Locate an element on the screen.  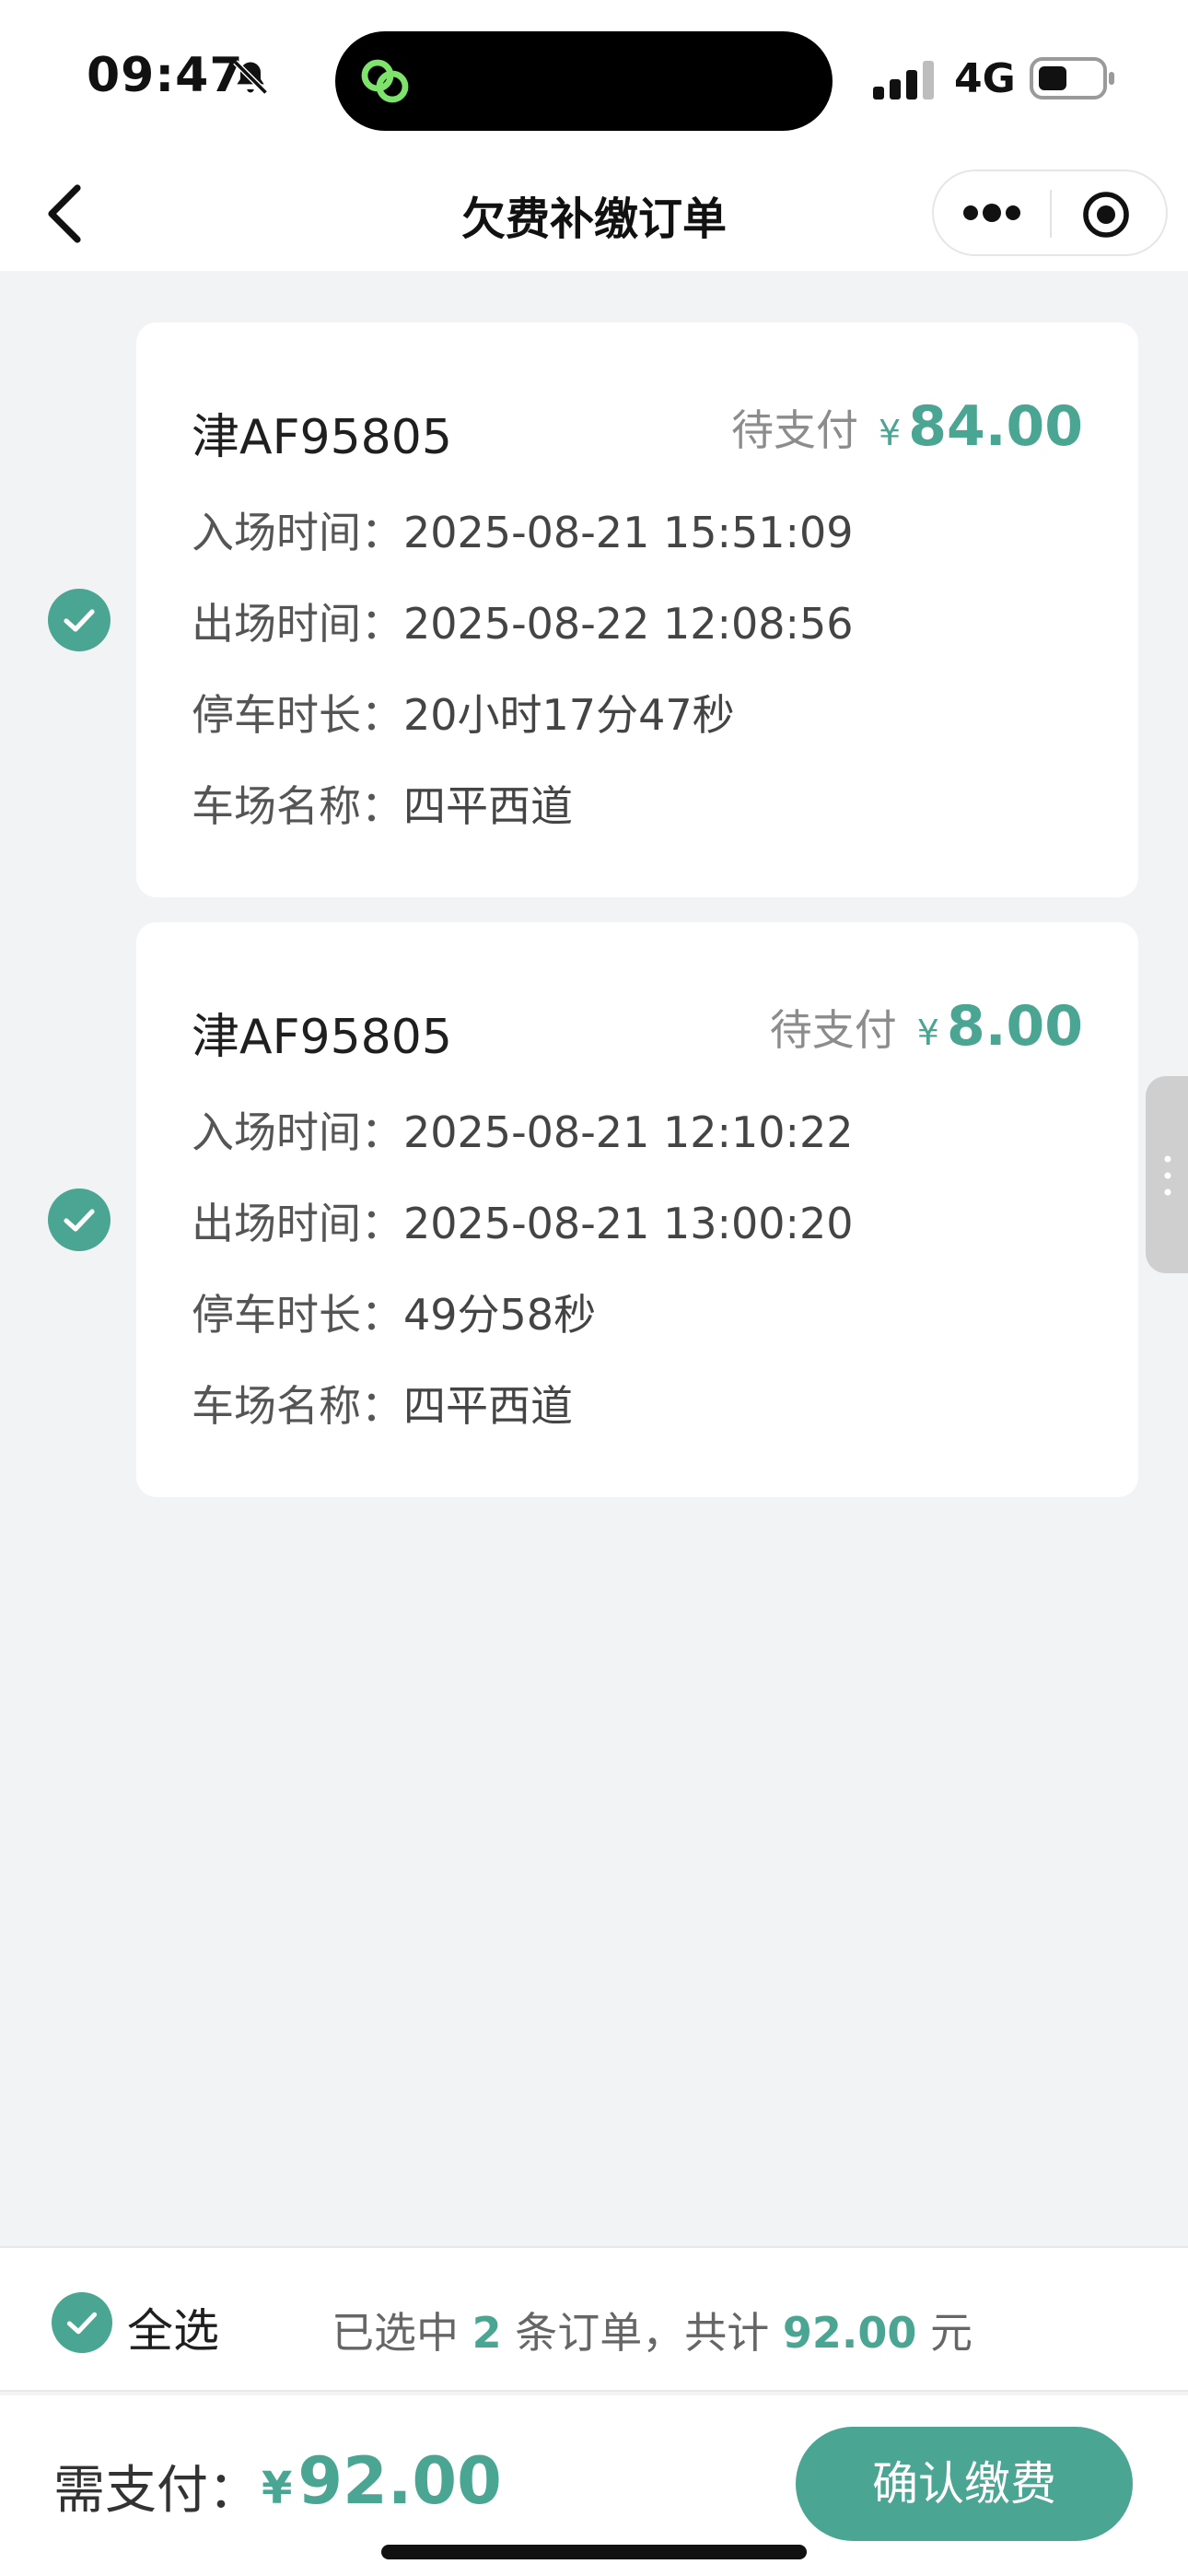
dynamic-island is located at coordinates (584, 81).